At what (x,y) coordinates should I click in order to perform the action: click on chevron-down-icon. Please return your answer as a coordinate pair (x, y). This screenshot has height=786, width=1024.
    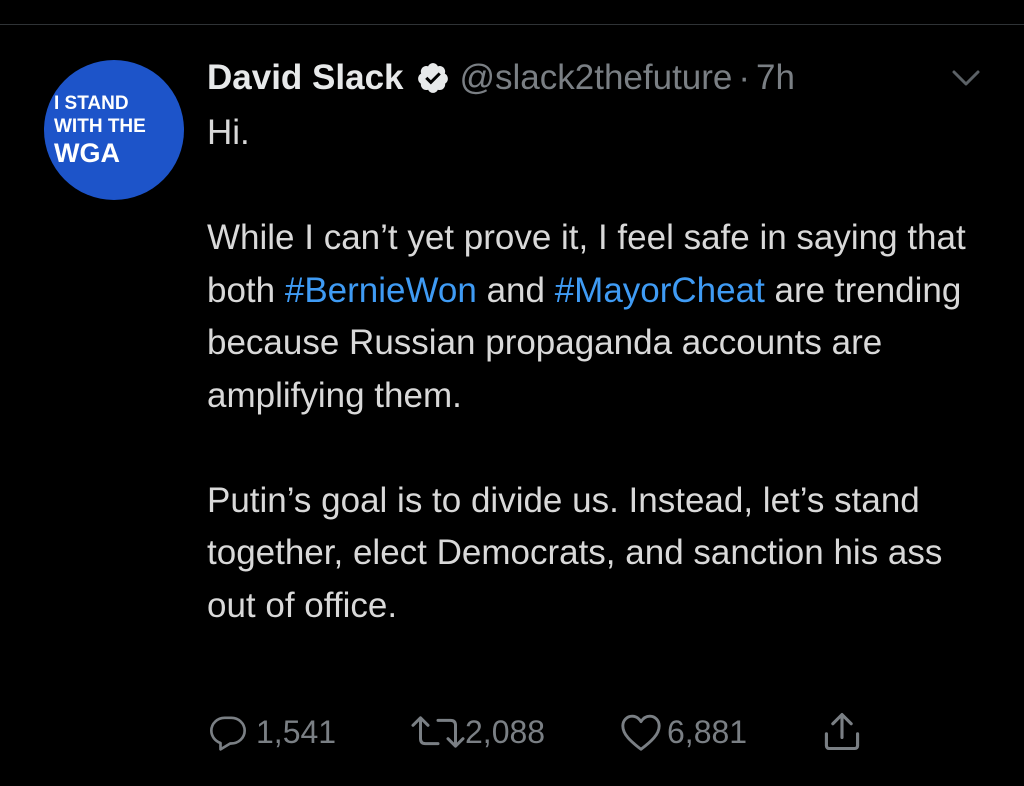
    Looking at the image, I should click on (966, 79).